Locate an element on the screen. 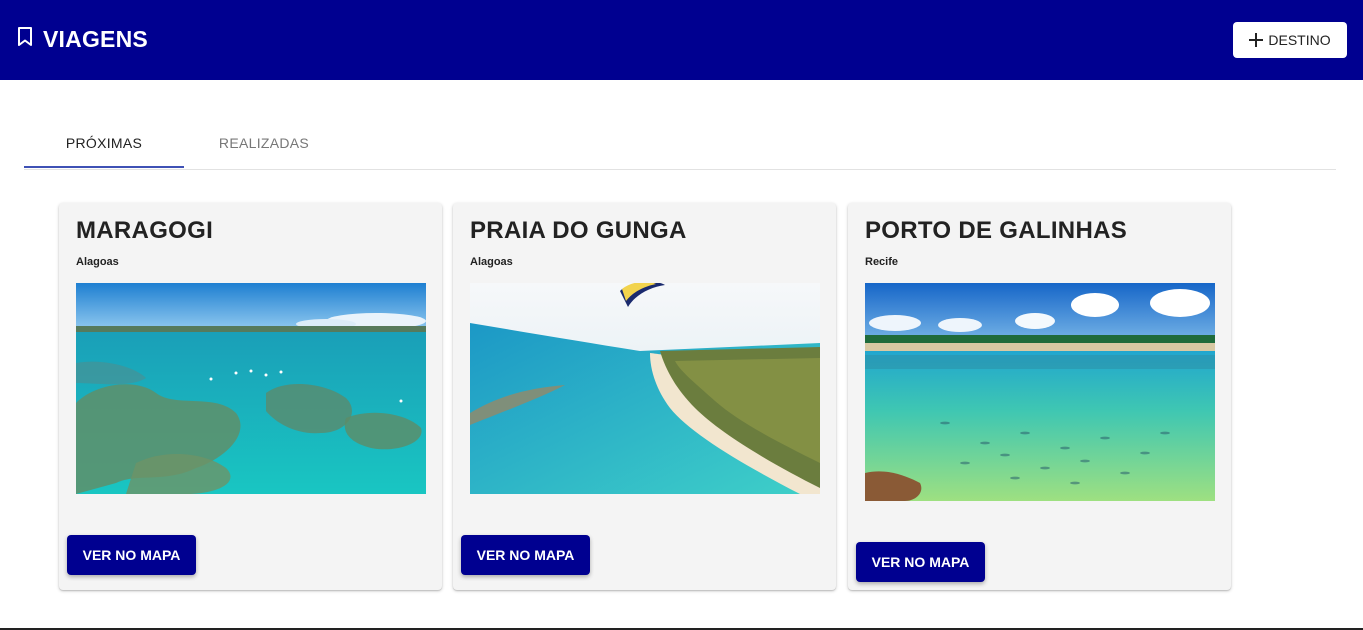 The height and width of the screenshot is (630, 1363). tab-realizadas: REALIZADAS is located at coordinates (264, 142).